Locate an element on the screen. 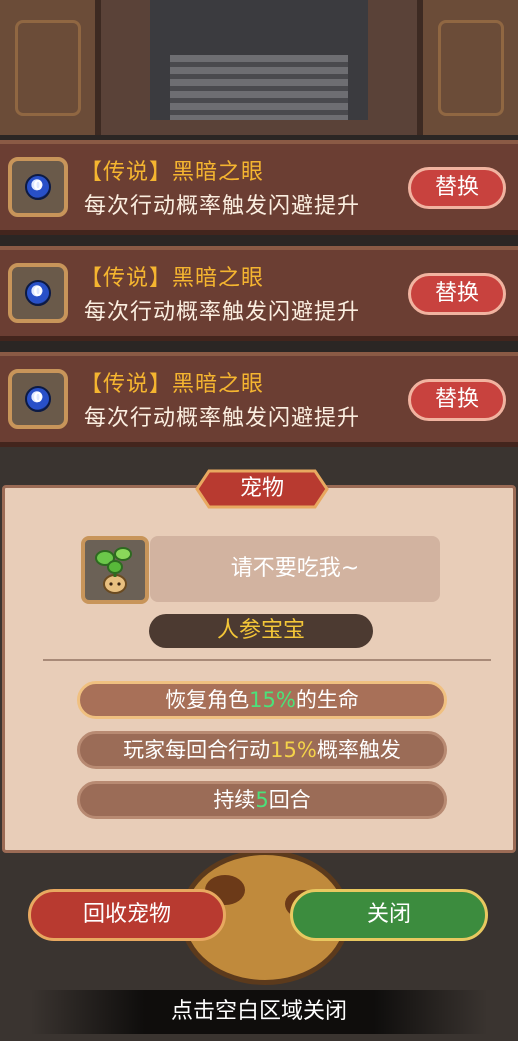  pet-effect-duration: 持续5回合 is located at coordinates (262, 800).